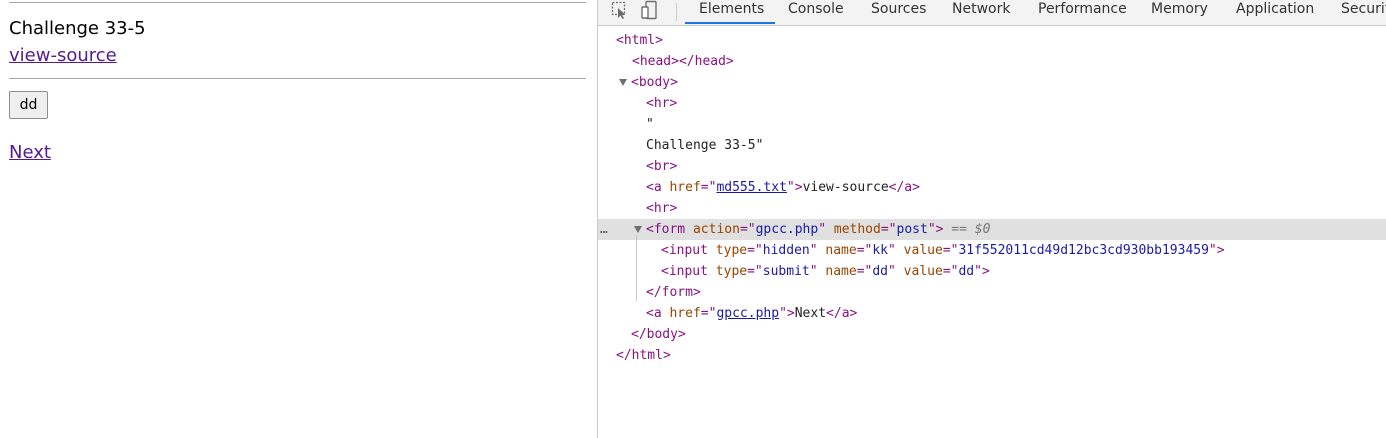 The image size is (1386, 438). Describe the element at coordinates (992, 61) in the screenshot. I see `dom-node-head: <head></head>` at that location.